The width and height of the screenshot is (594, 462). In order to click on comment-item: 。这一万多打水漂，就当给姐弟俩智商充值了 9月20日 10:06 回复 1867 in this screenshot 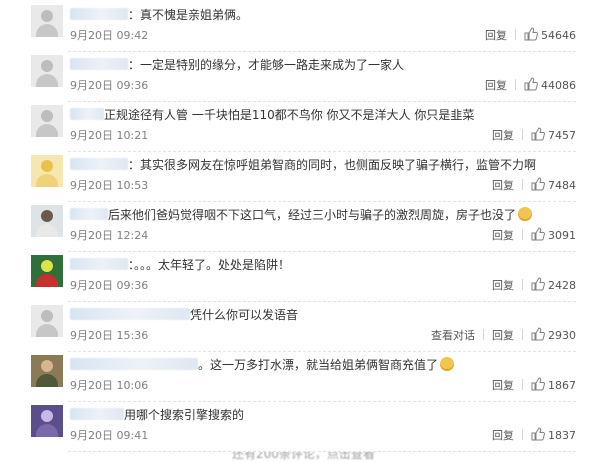, I will do `click(297, 376)`.